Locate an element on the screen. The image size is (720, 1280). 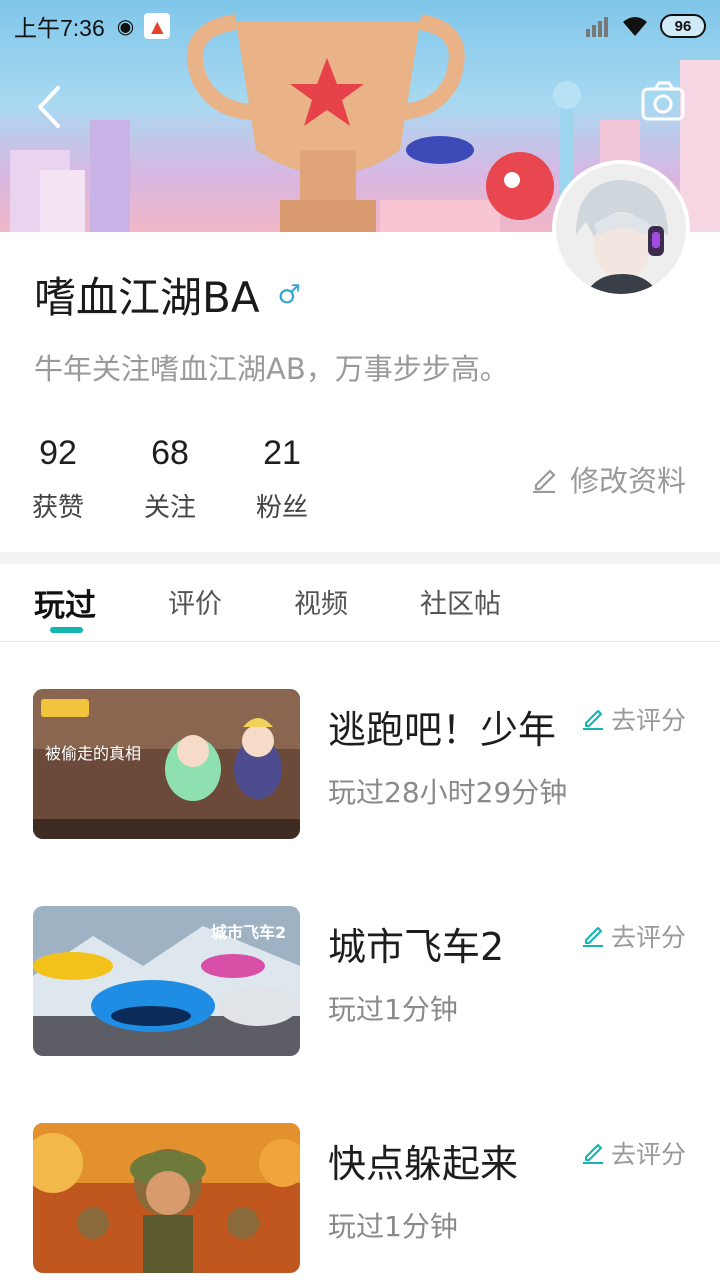
list-item: 被偷走的真相 逃跑吧！少年 玩过28小时29分钟 去评分 is located at coordinates (360, 764).